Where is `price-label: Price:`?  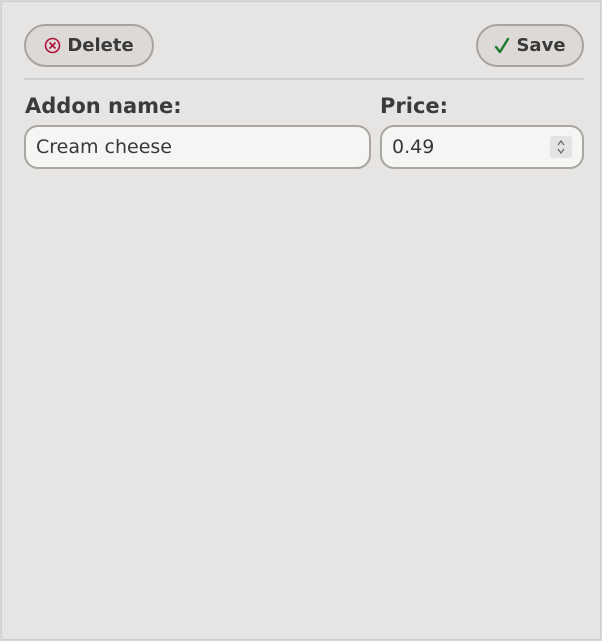
price-label: Price: is located at coordinates (414, 106).